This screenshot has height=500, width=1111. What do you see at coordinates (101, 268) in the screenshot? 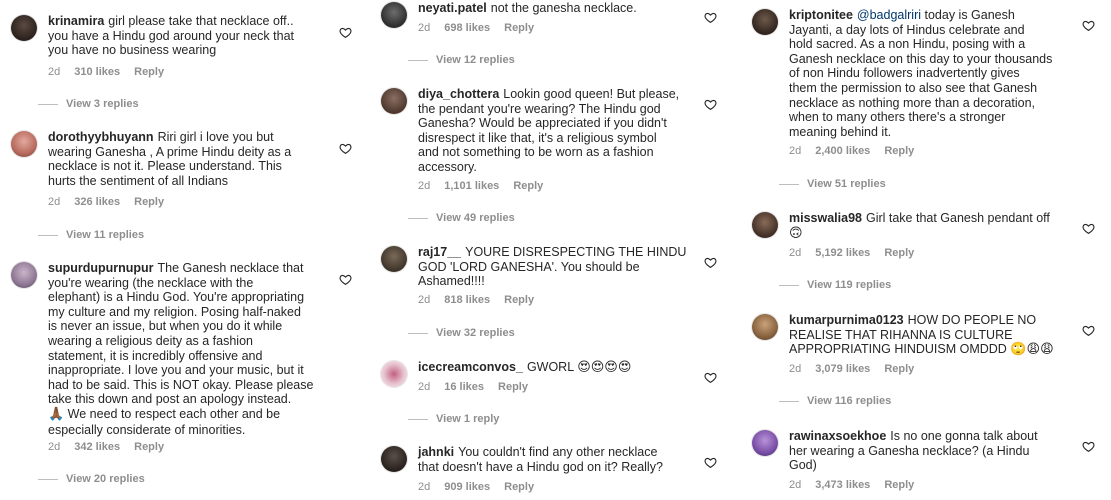
I see `username: supurdupurnupur` at bounding box center [101, 268].